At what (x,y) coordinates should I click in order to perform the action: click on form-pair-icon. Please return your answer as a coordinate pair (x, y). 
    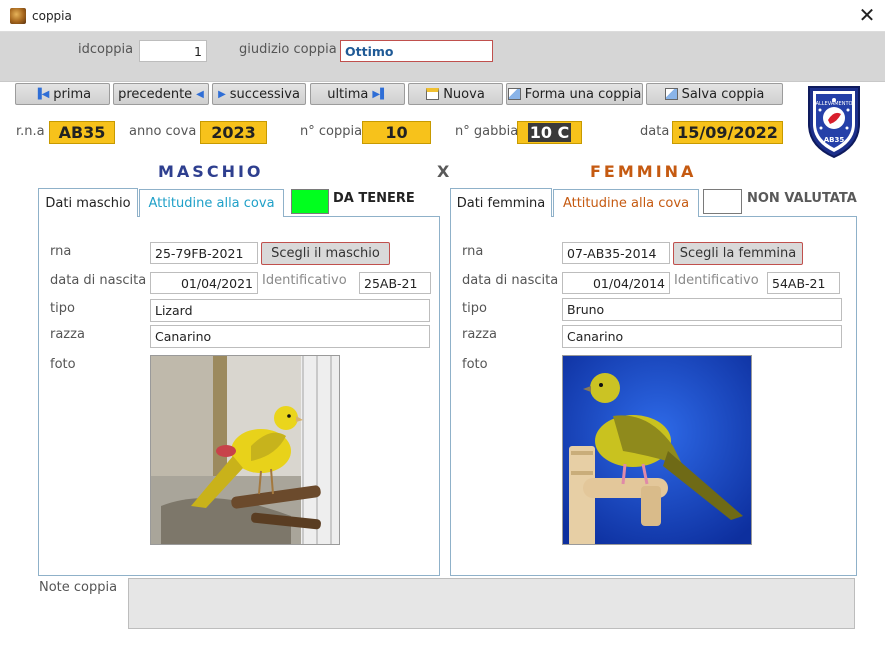
    Looking at the image, I should click on (514, 94).